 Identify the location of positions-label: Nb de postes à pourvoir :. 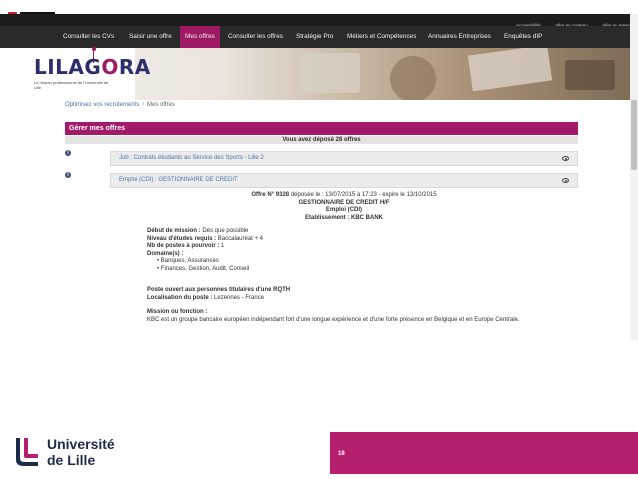
(183, 246).